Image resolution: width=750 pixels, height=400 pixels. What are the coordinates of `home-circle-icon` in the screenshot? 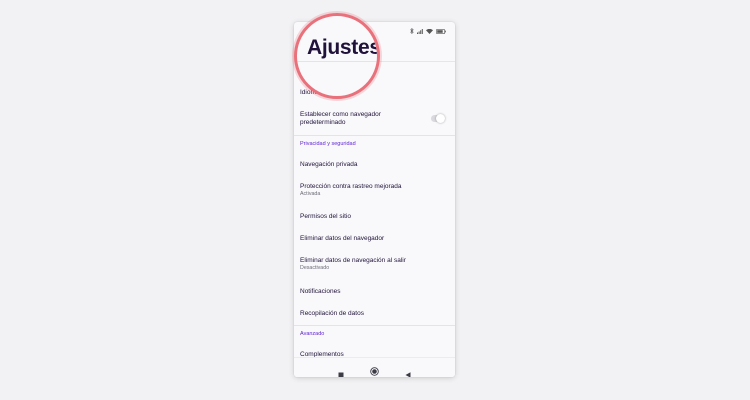 It's located at (374, 370).